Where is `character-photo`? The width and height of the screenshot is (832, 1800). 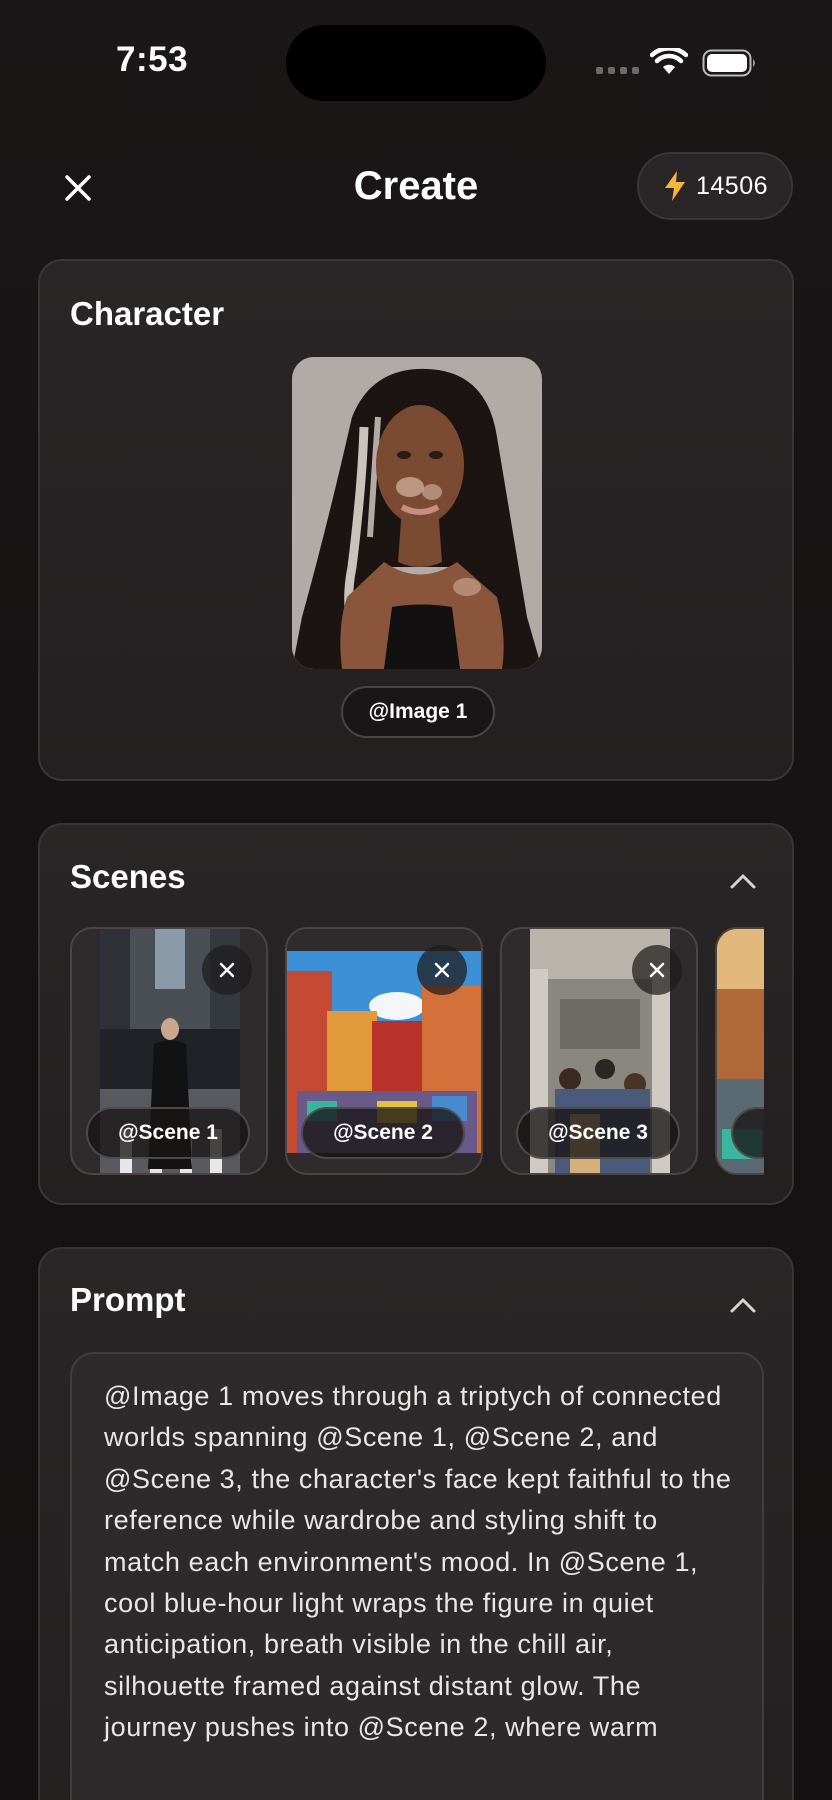
character-photo is located at coordinates (417, 513).